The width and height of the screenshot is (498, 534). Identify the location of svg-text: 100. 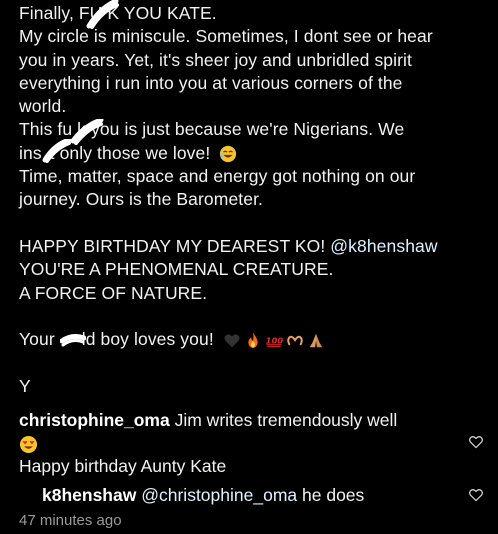
(274, 340).